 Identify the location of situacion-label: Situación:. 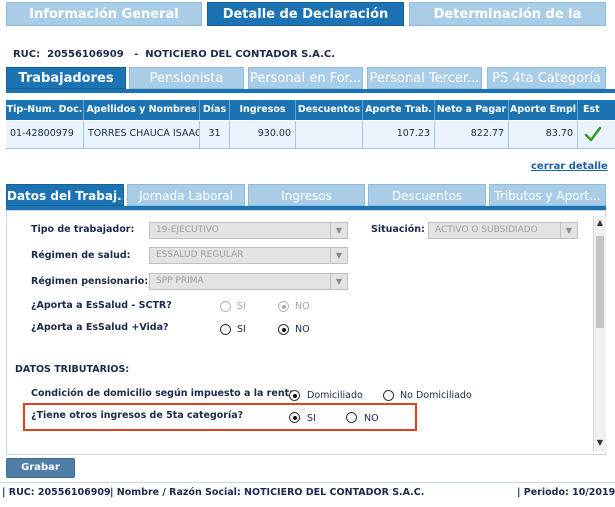
(398, 229).